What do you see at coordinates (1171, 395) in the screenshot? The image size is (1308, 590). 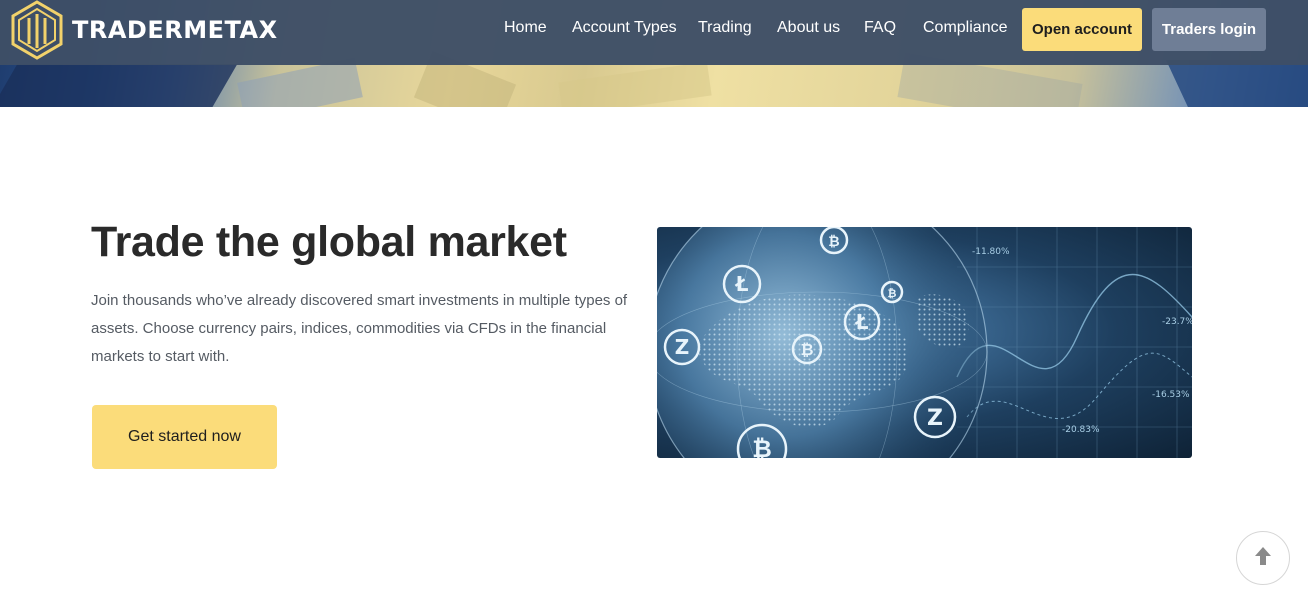 I see `image-label: -16.53%` at bounding box center [1171, 395].